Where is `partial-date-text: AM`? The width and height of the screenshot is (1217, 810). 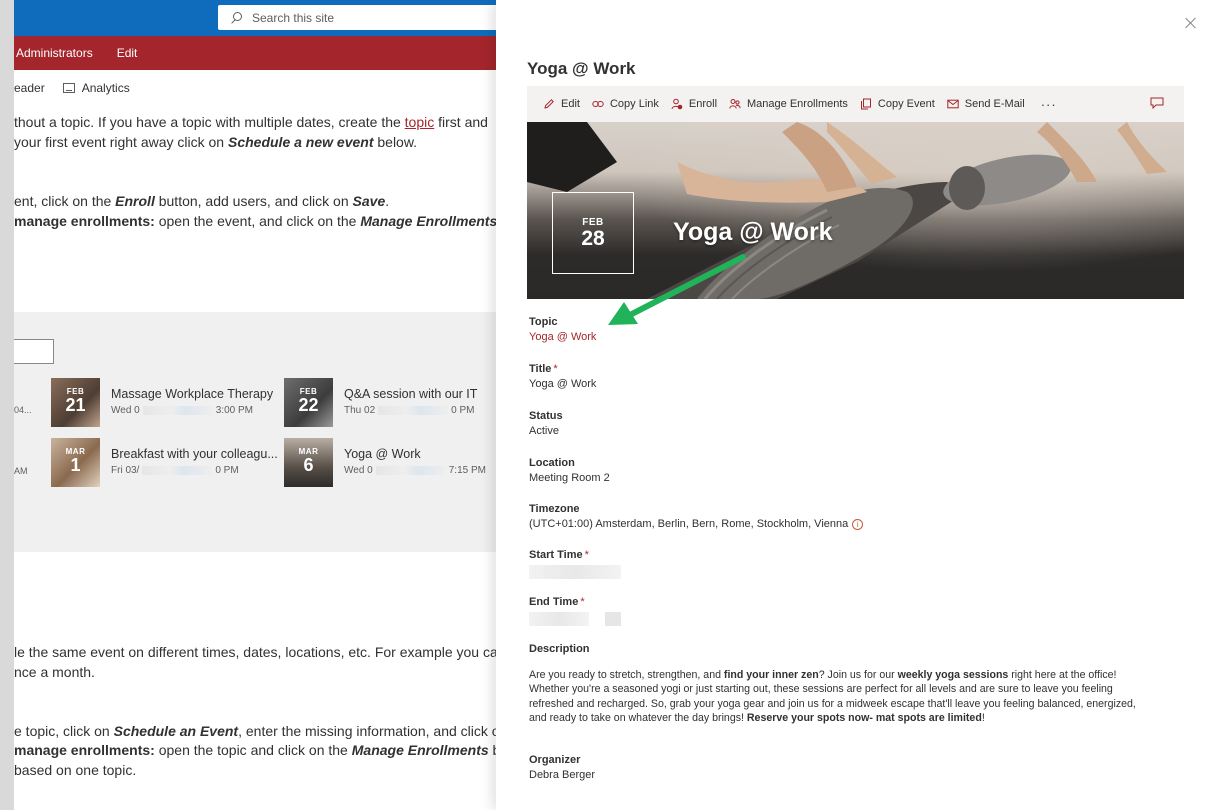 partial-date-text: AM is located at coordinates (21, 471).